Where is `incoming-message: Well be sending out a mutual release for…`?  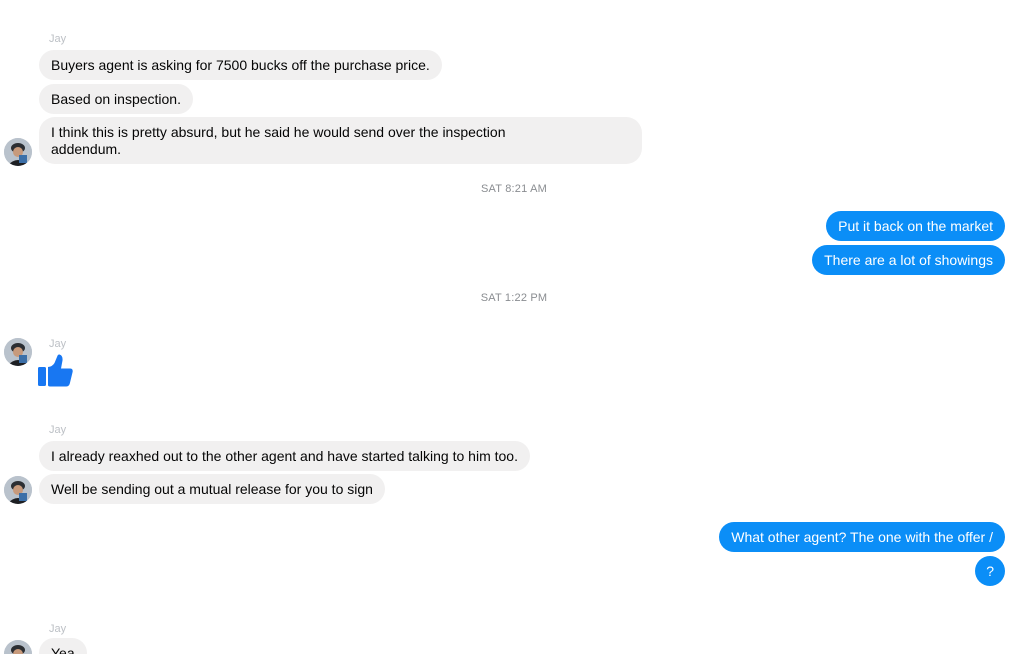 incoming-message: Well be sending out a mutual release for… is located at coordinates (212, 489).